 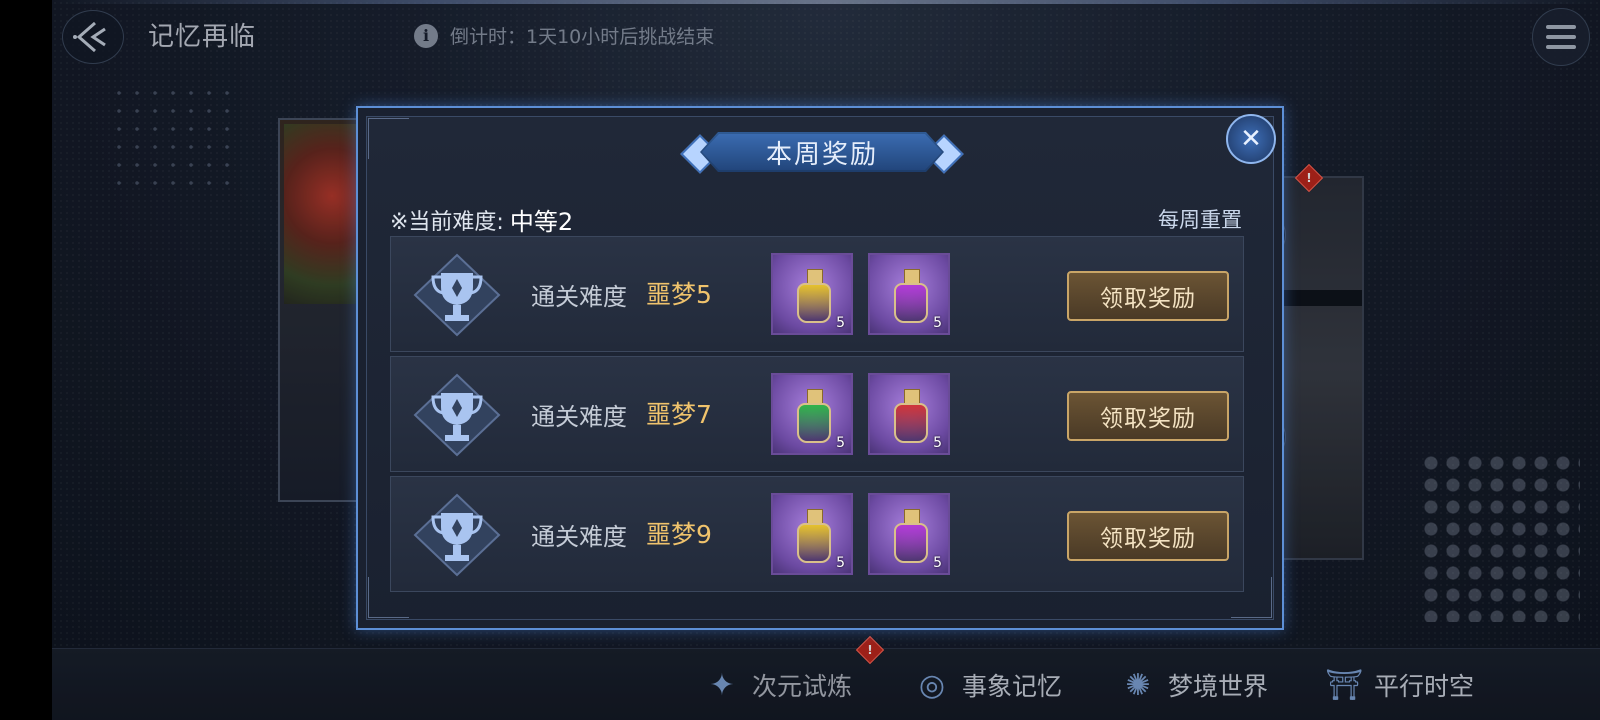 What do you see at coordinates (1200, 220) in the screenshot?
I see `weekly-reset-label: 每周重置` at bounding box center [1200, 220].